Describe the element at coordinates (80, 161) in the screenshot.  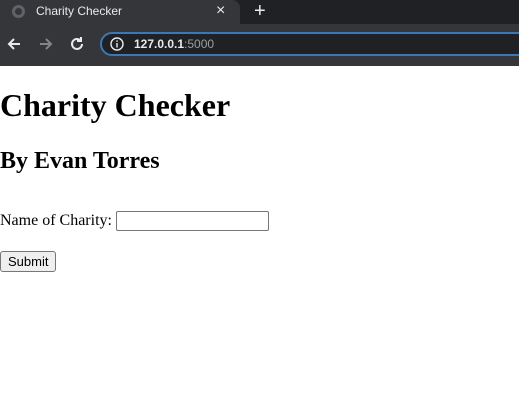
I see `page-subtitle: By Evan Torres` at that location.